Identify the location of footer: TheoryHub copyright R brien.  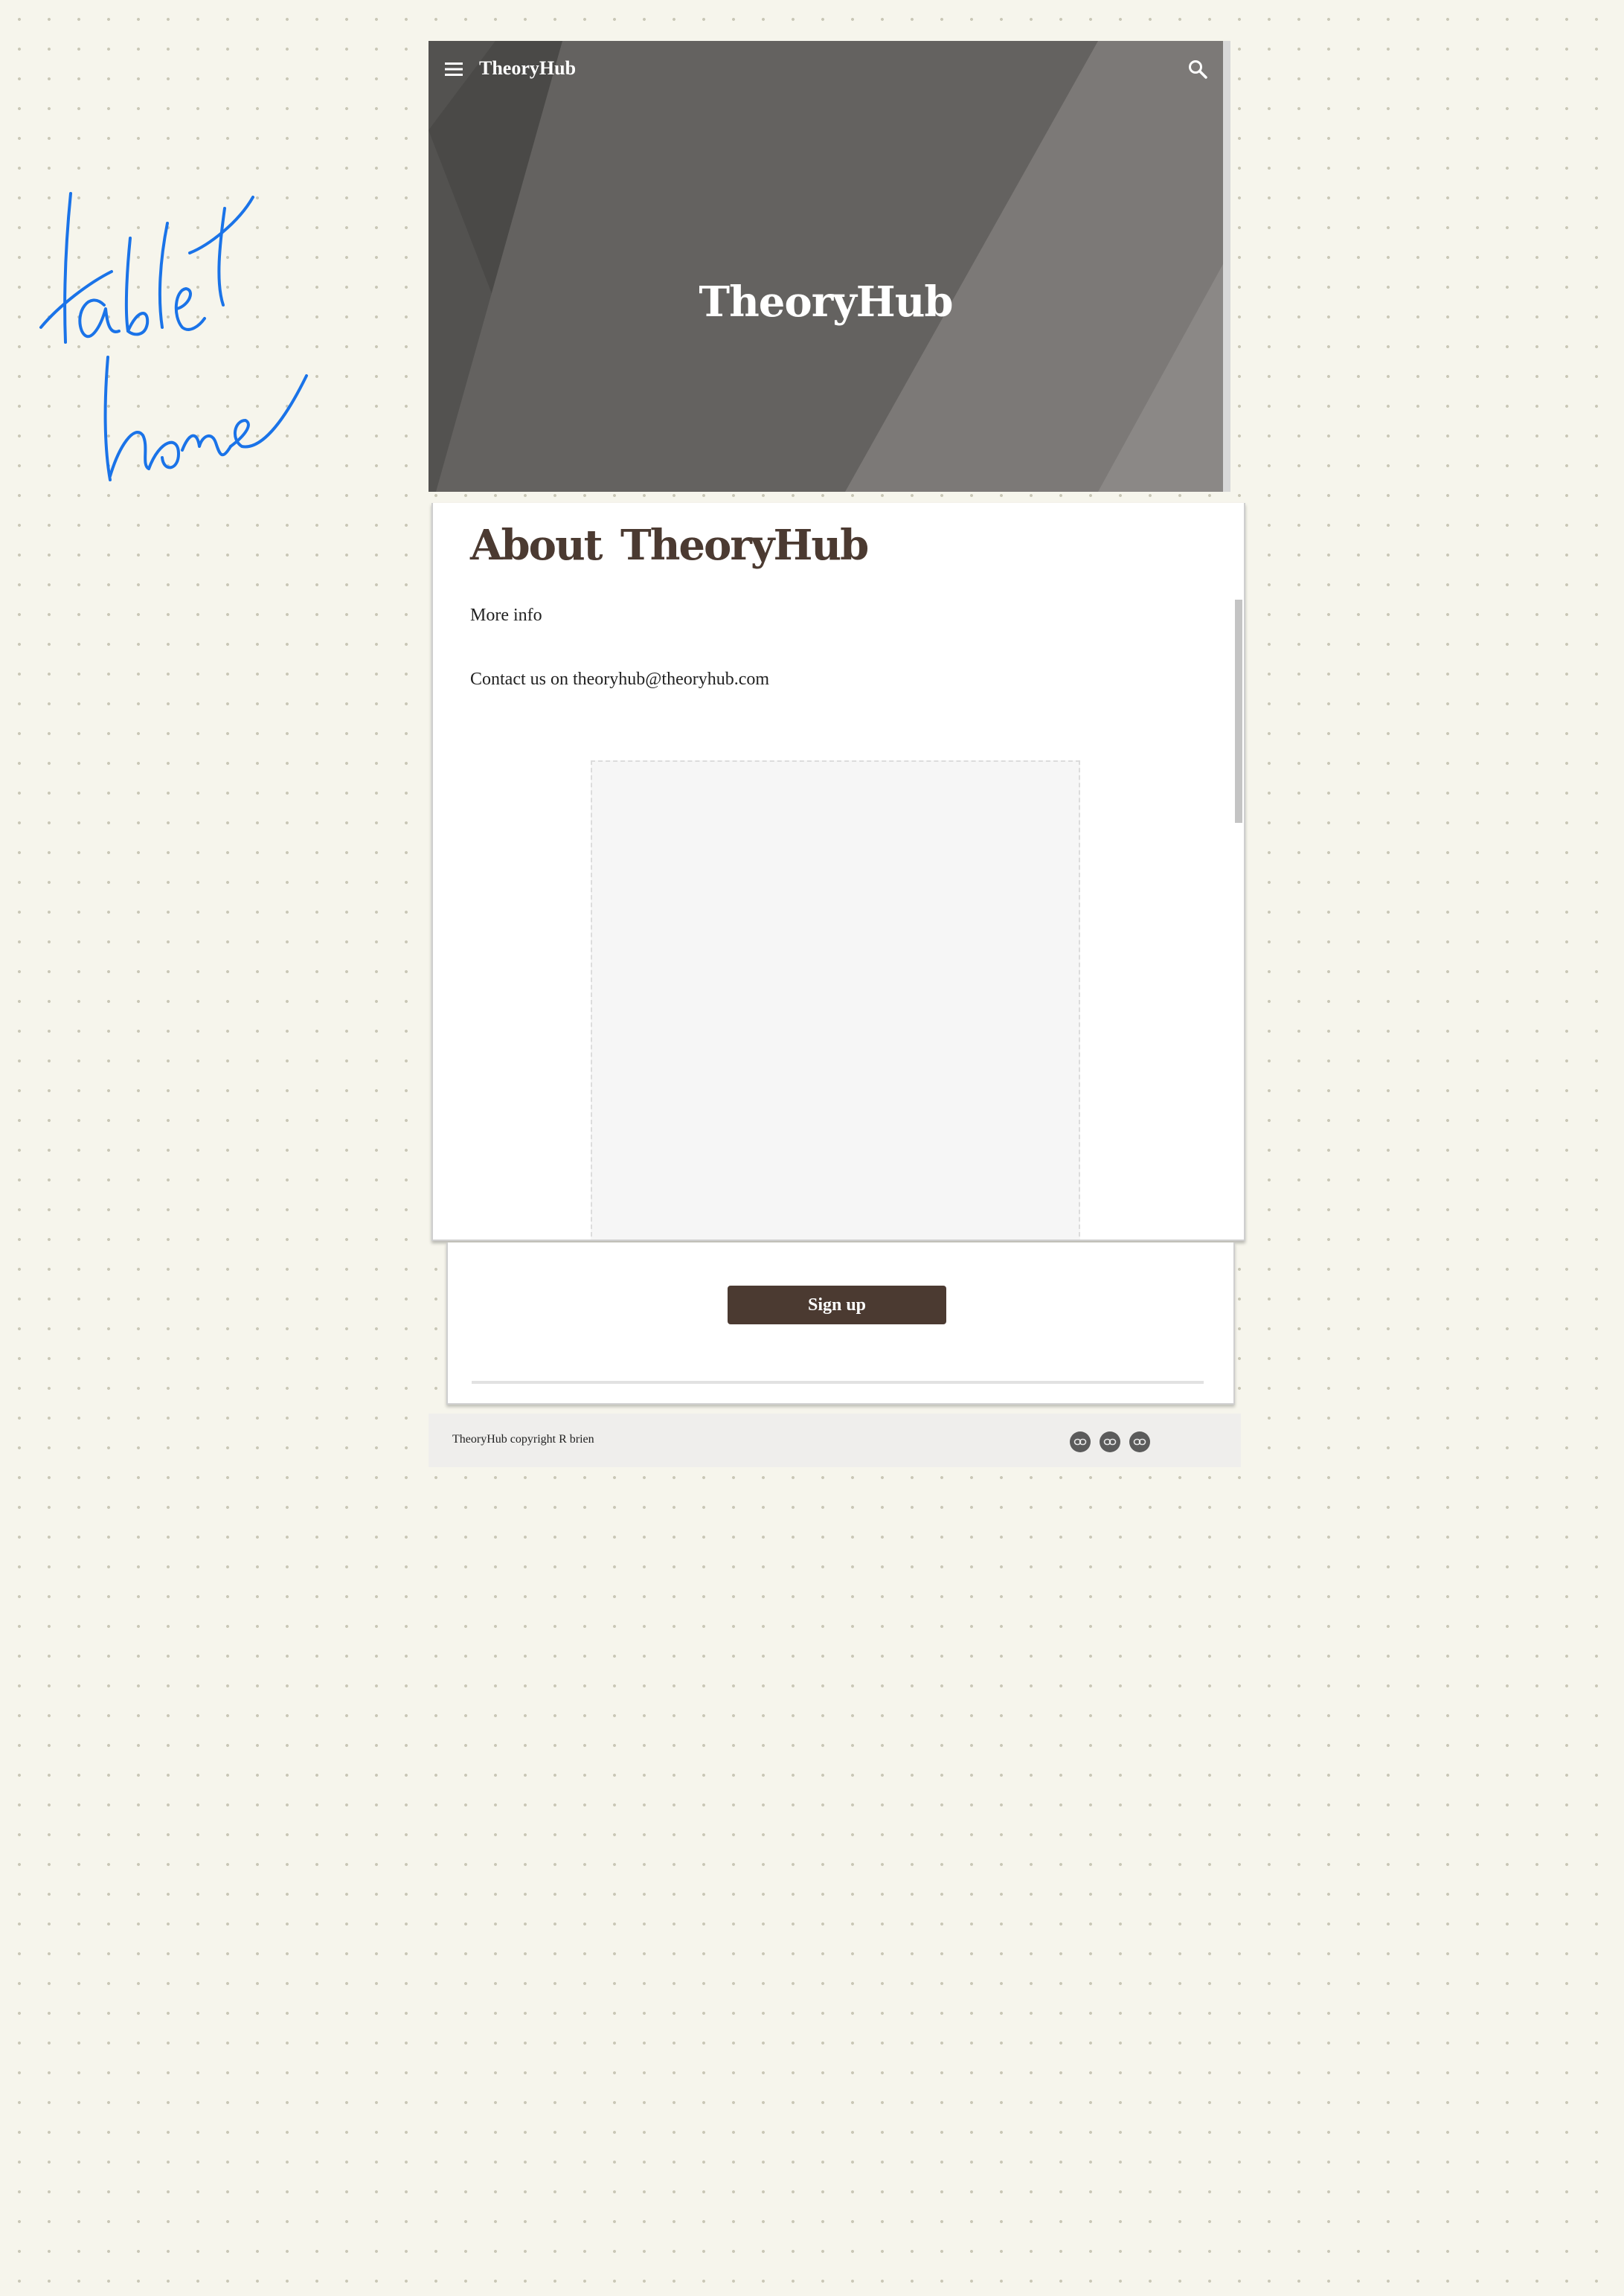
(835, 1440).